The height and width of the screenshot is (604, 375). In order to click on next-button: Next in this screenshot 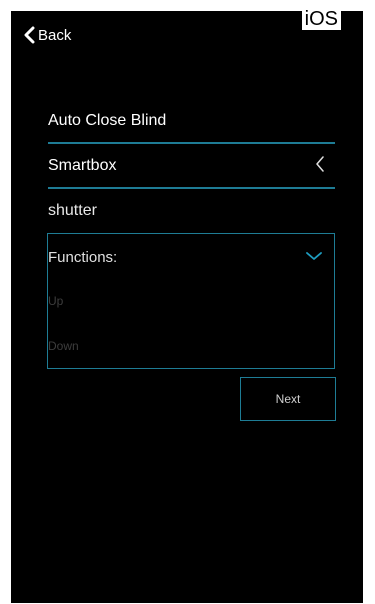, I will do `click(288, 399)`.